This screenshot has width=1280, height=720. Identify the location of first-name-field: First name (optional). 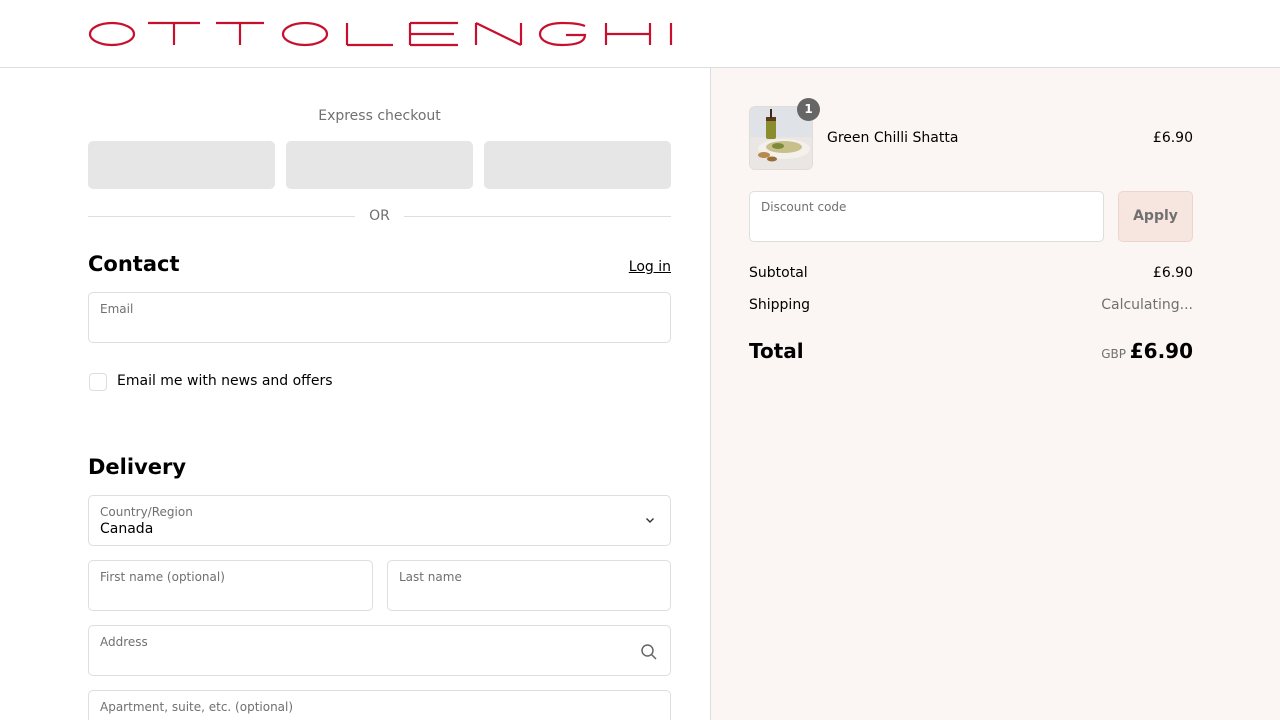
(230, 585).